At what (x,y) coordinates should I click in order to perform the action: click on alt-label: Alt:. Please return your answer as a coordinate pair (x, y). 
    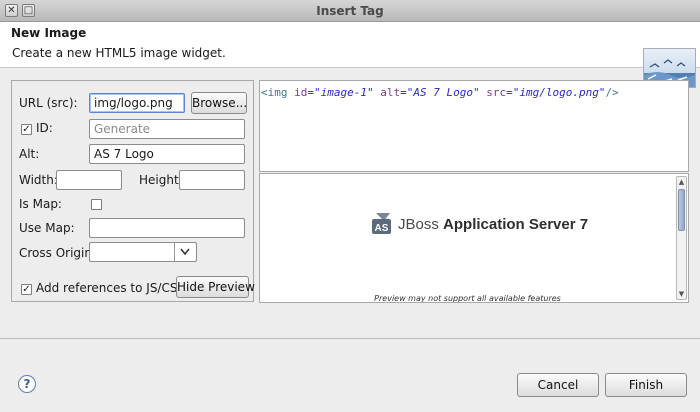
    Looking at the image, I should click on (29, 154).